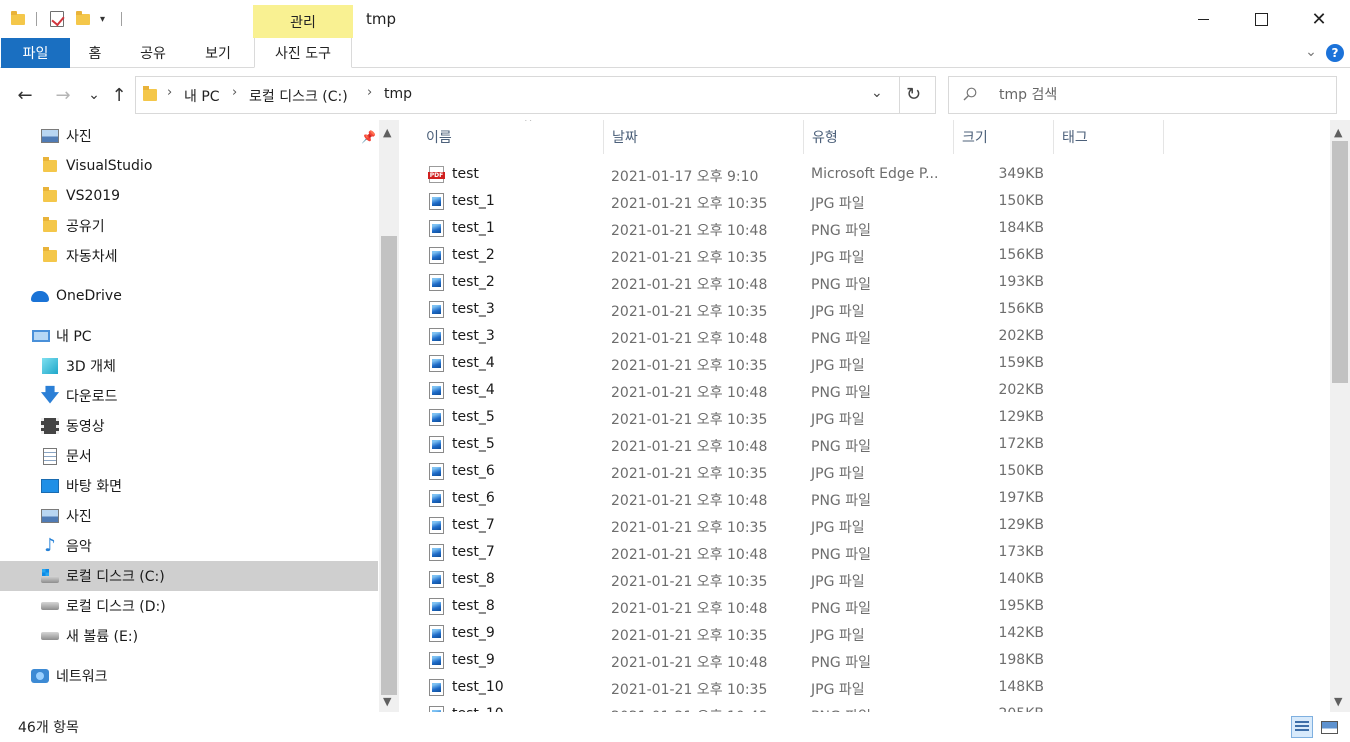 The image size is (1350, 742). Describe the element at coordinates (879, 137) in the screenshot. I see `column-header-type: 유형` at that location.